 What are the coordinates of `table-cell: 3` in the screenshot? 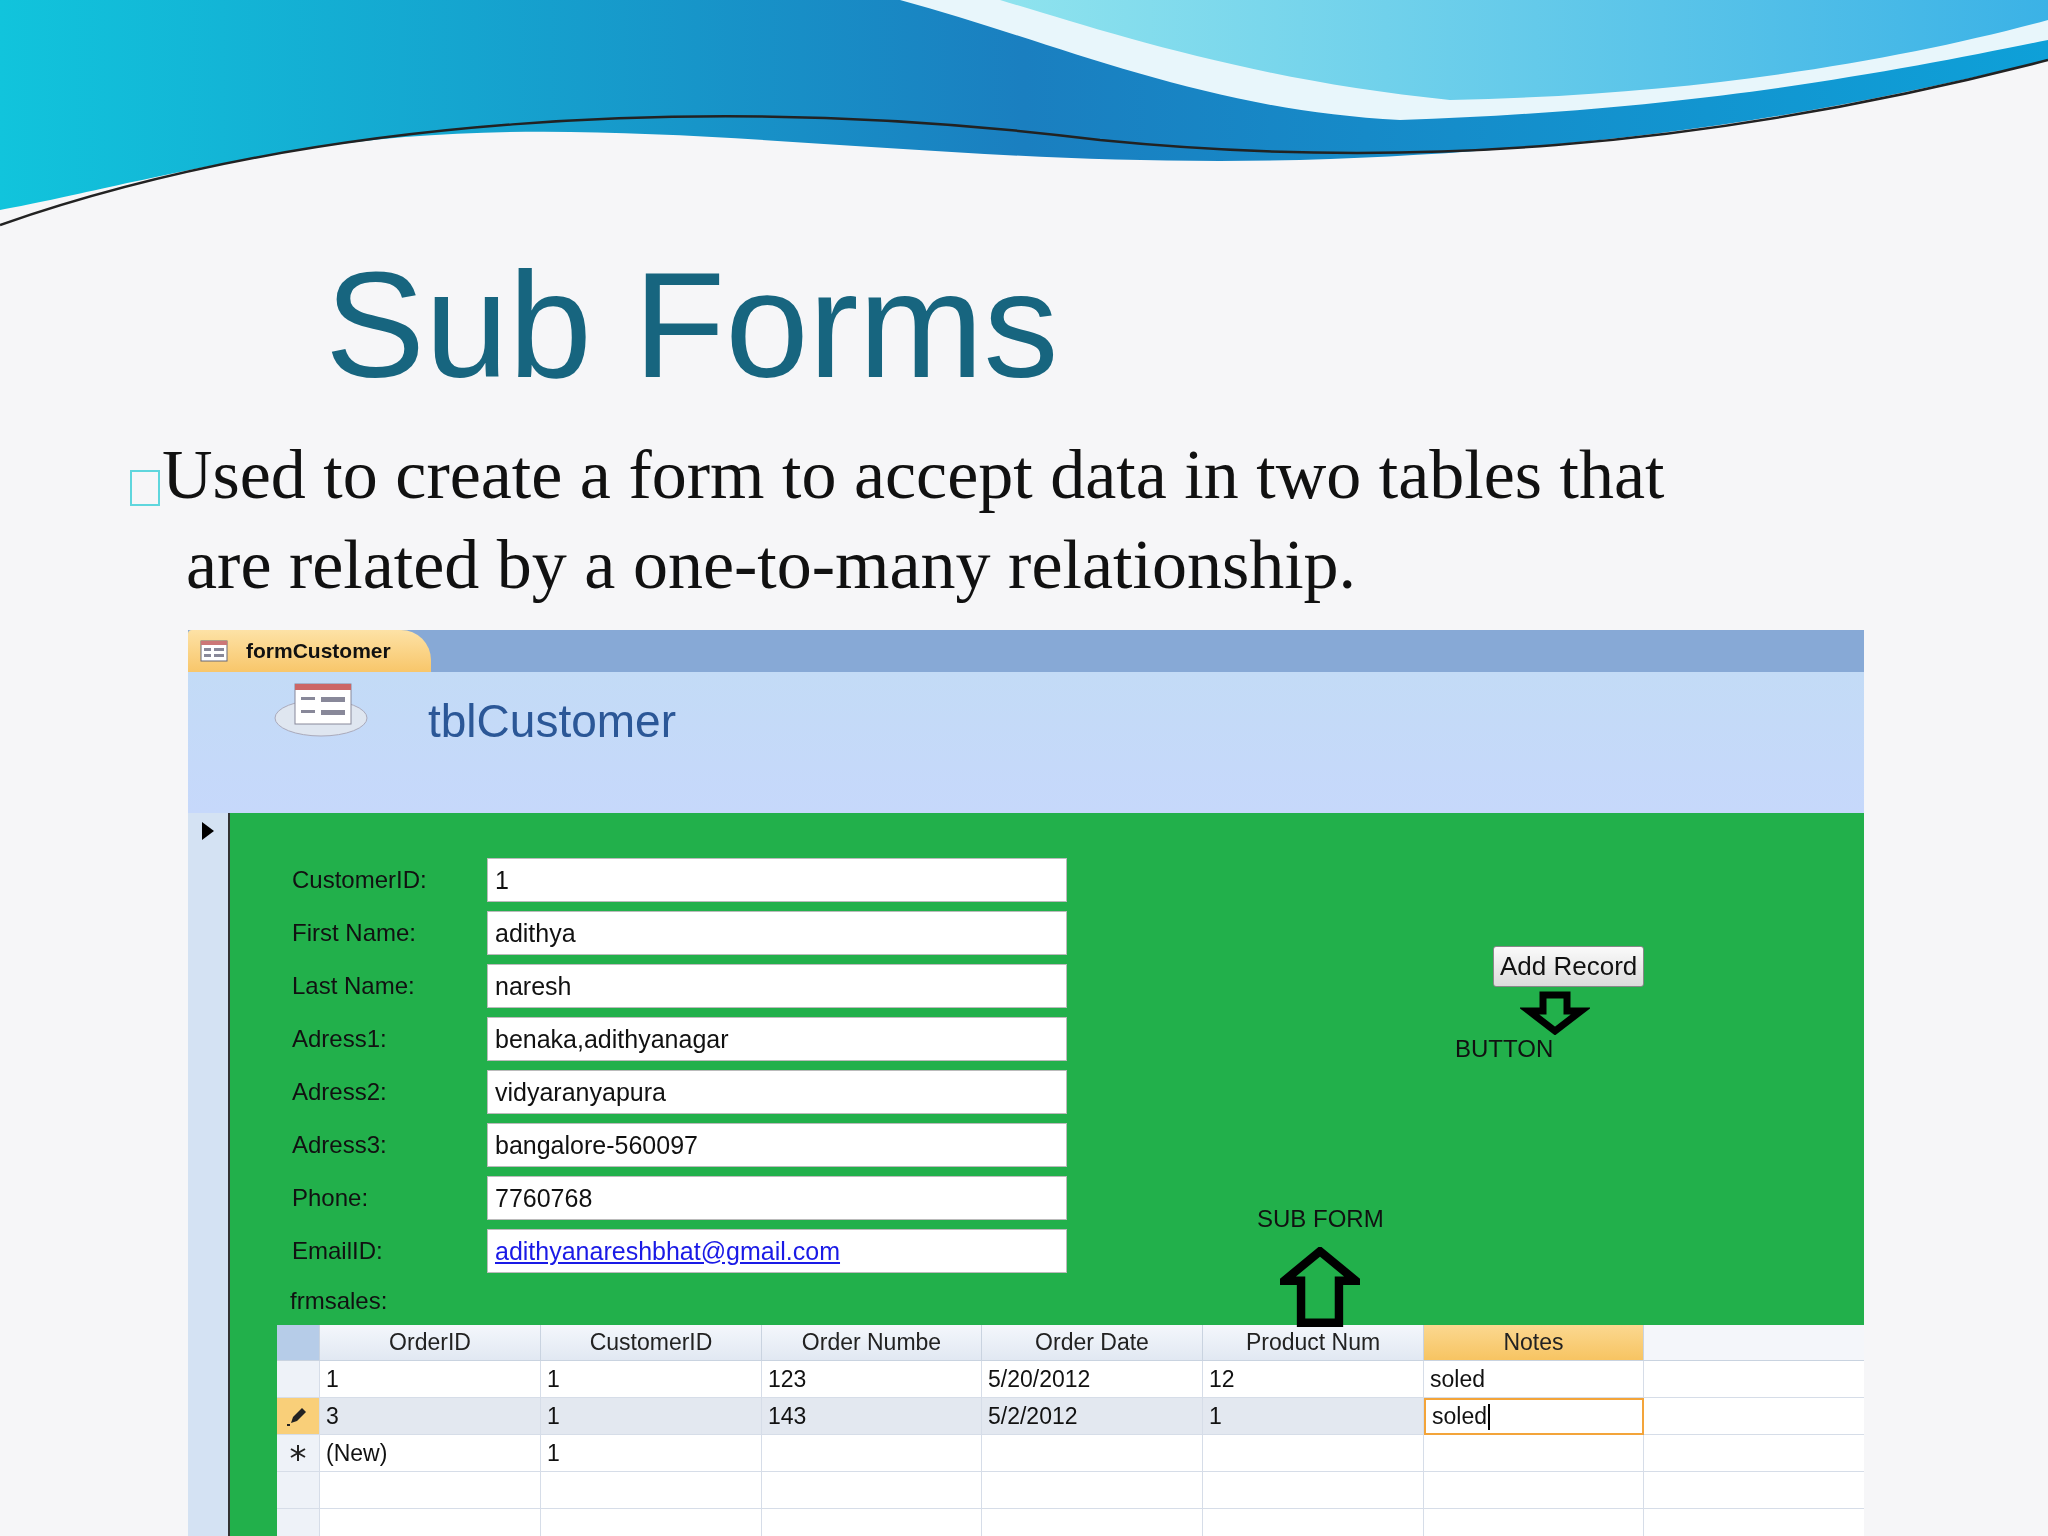 It's located at (430, 1416).